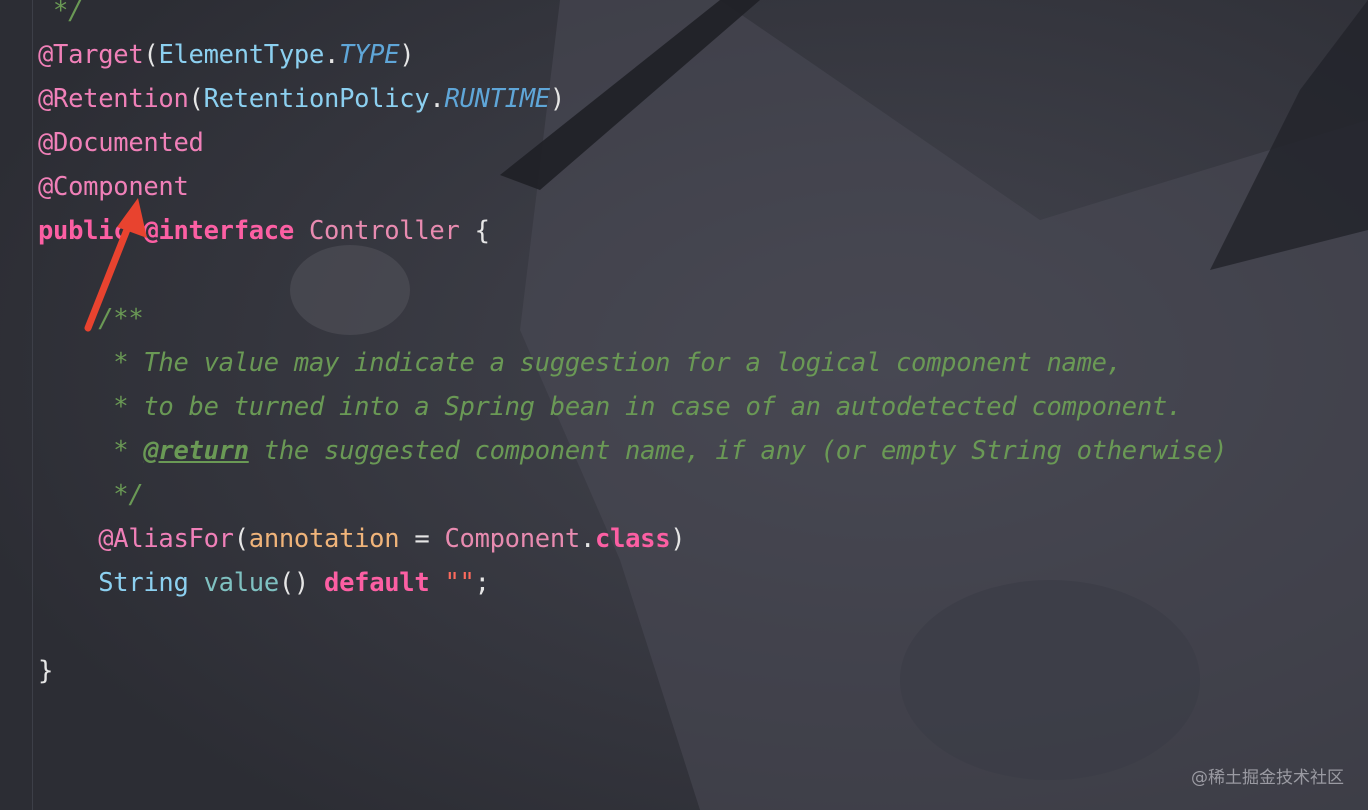 This screenshot has width=1368, height=810. I want to click on code-line: @Documented, so click(121, 143).